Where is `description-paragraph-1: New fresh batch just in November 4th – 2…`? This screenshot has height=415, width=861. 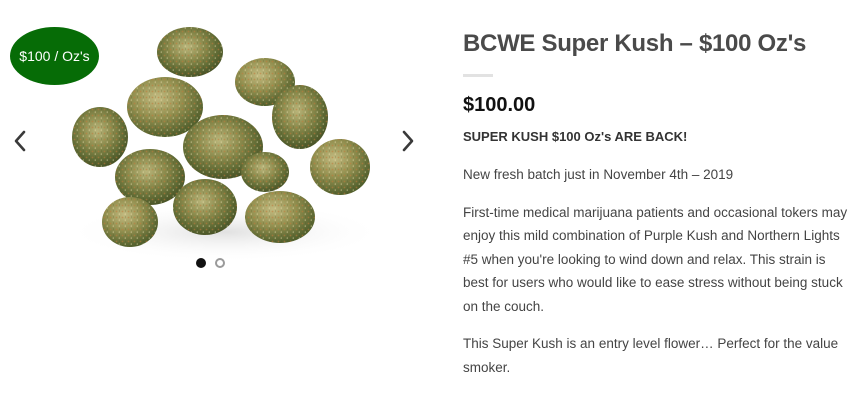
description-paragraph-1: New fresh batch just in November 4th – 2… is located at coordinates (598, 174).